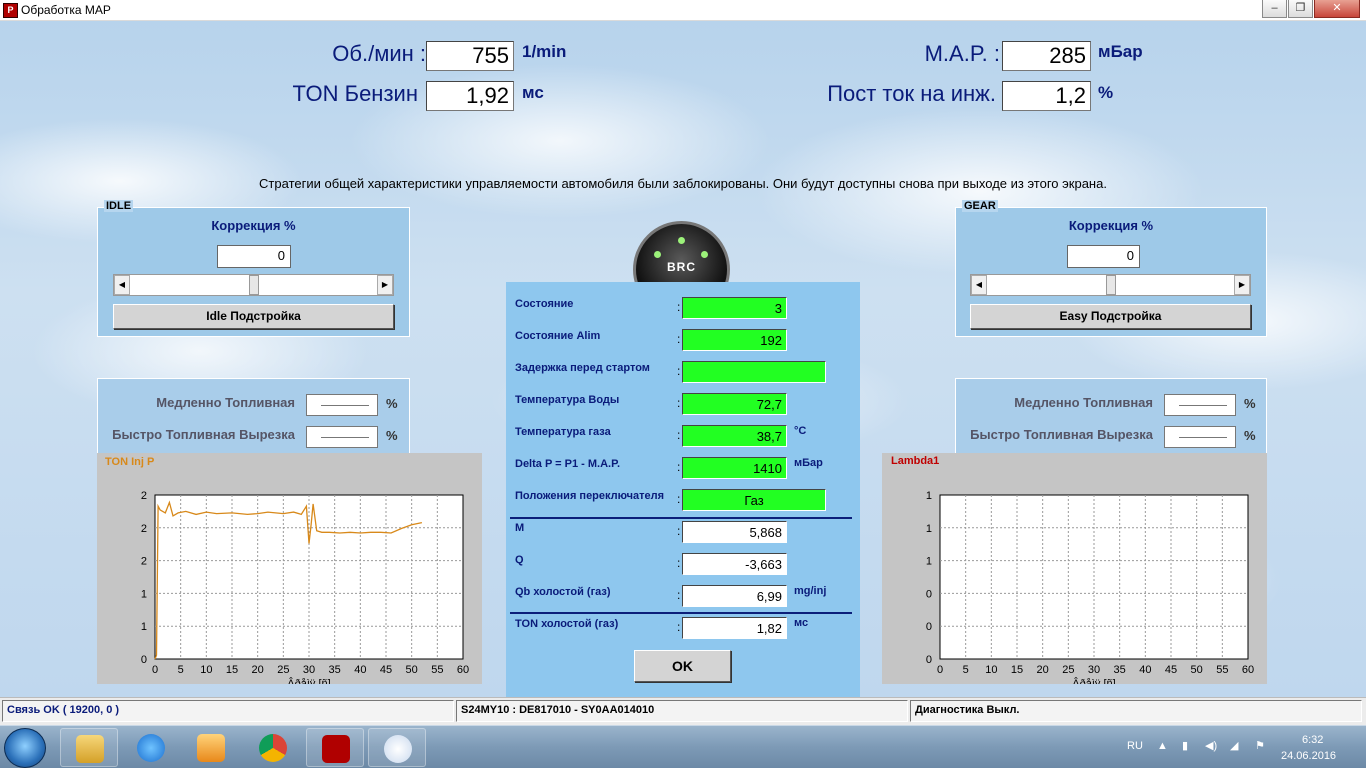 This screenshot has height=768, width=1366. I want to click on restore-button: ❐, so click(1300, 9).